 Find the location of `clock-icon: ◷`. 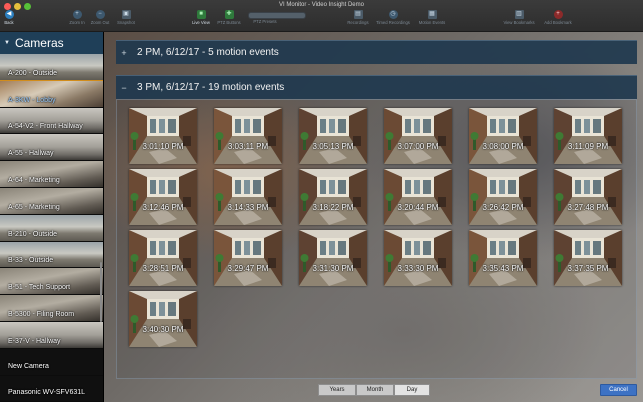

clock-icon: ◷ is located at coordinates (393, 14).